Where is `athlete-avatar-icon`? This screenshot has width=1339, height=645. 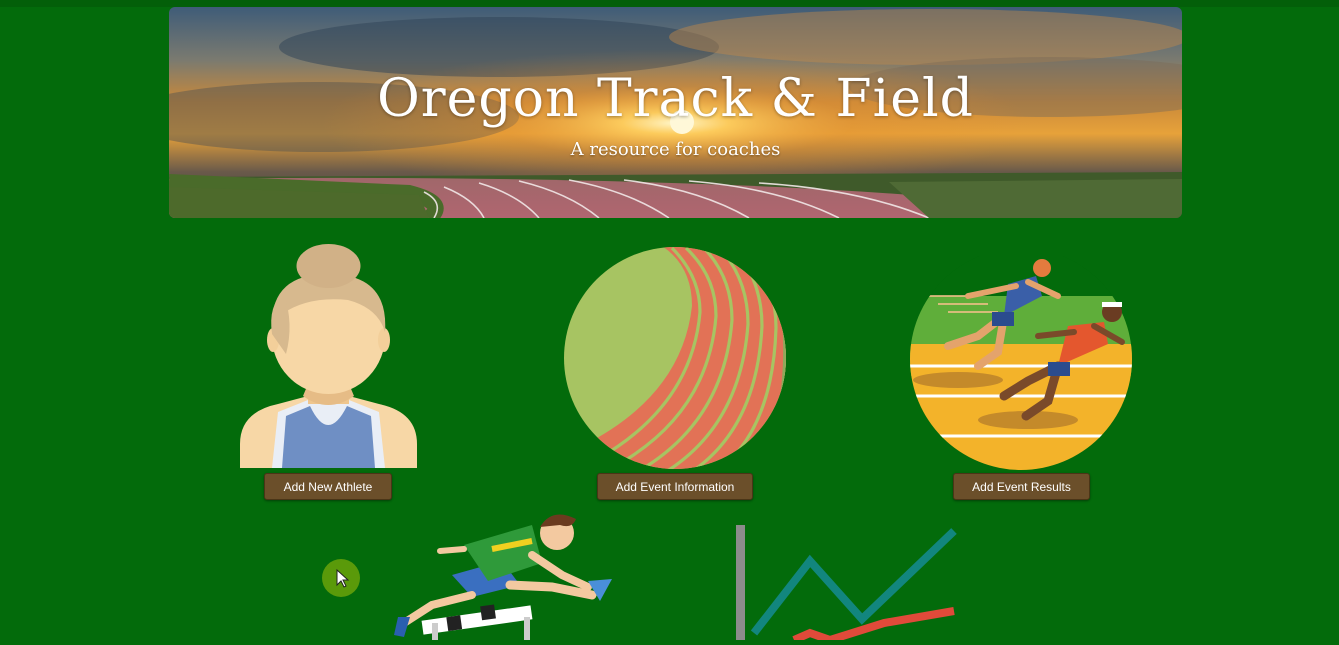 athlete-avatar-icon is located at coordinates (328, 357).